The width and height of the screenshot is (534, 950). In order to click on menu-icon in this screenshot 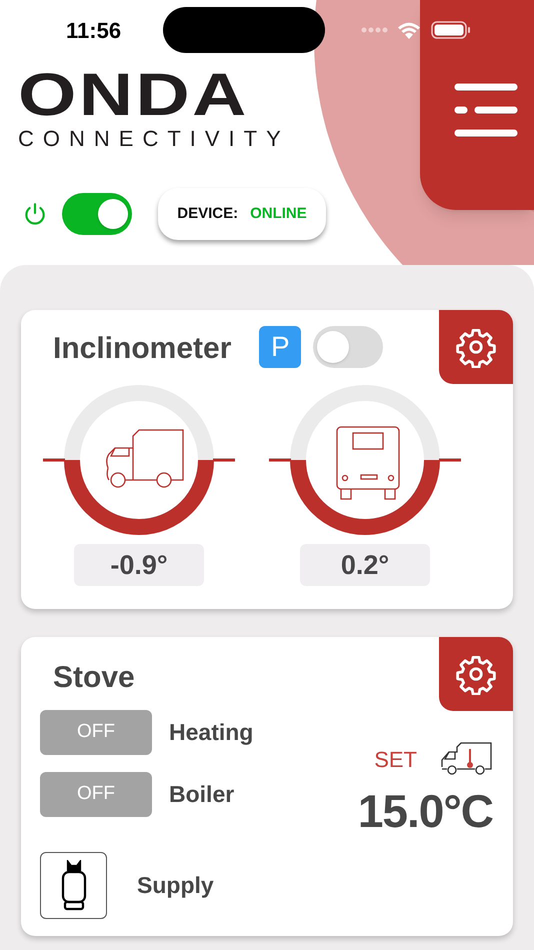, I will do `click(486, 110)`.